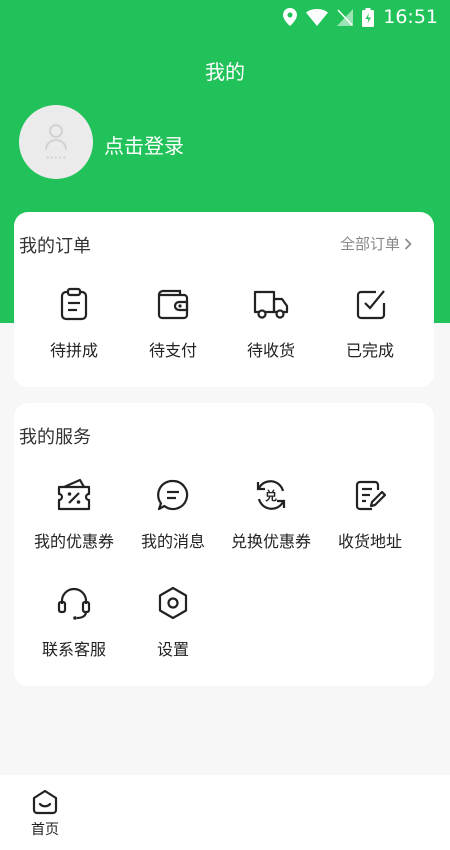  Describe the element at coordinates (410, 17) in the screenshot. I see `status-time: 16:51` at that location.